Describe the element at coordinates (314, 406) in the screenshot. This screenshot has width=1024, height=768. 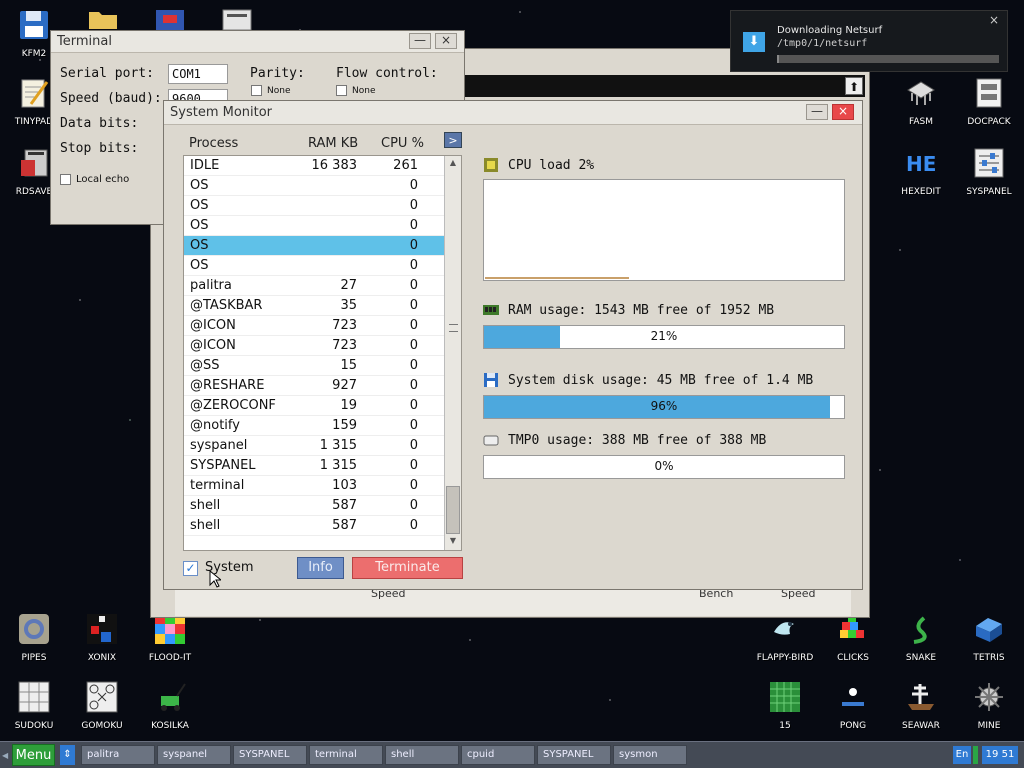
I see `process-row: @ZEROCONF 19 0` at that location.